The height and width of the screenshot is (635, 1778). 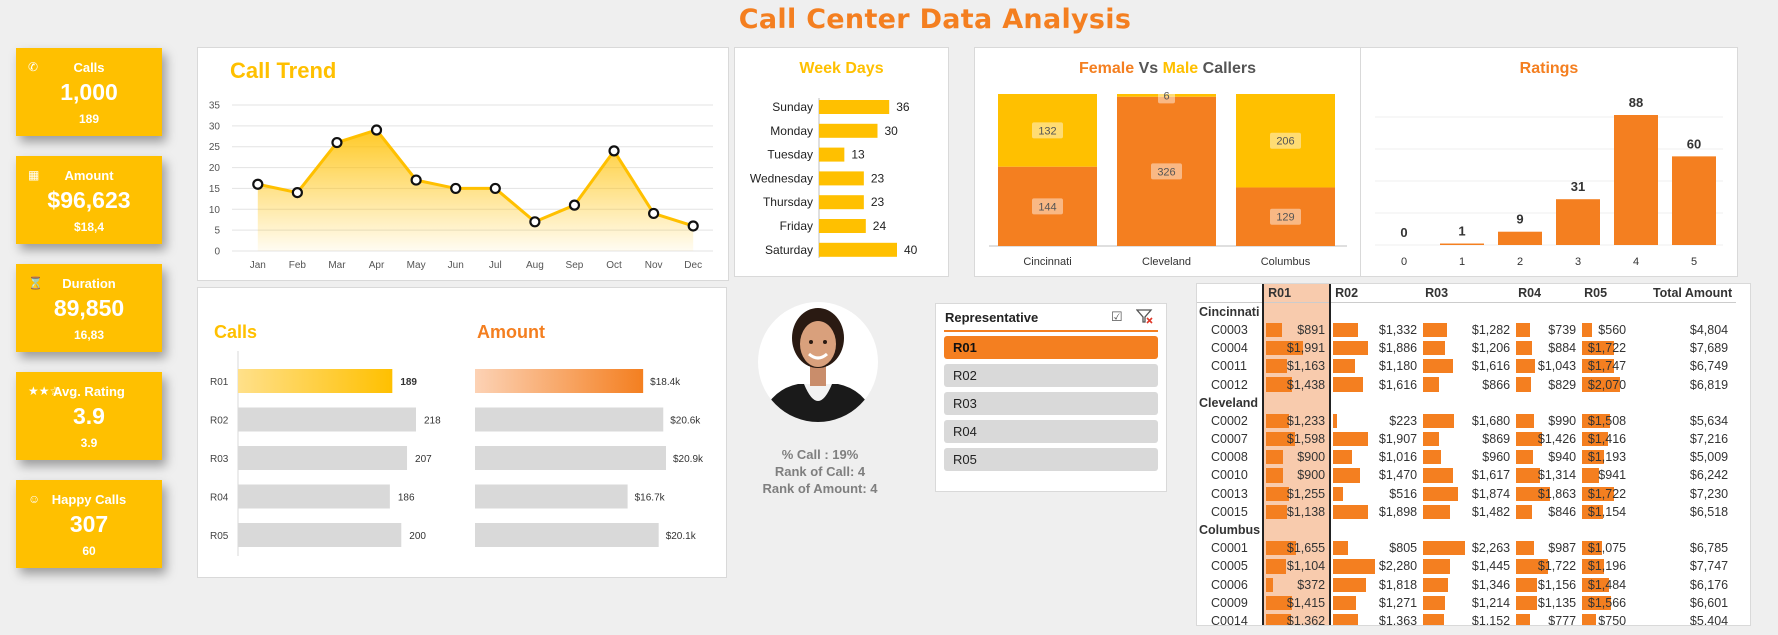 What do you see at coordinates (1547, 293) in the screenshot?
I see `matrix-column-header: R04` at bounding box center [1547, 293].